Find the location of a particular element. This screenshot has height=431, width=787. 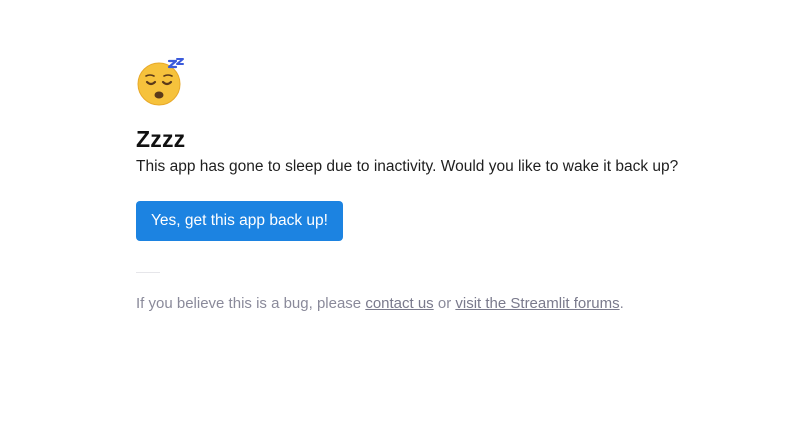

divider is located at coordinates (148, 272).